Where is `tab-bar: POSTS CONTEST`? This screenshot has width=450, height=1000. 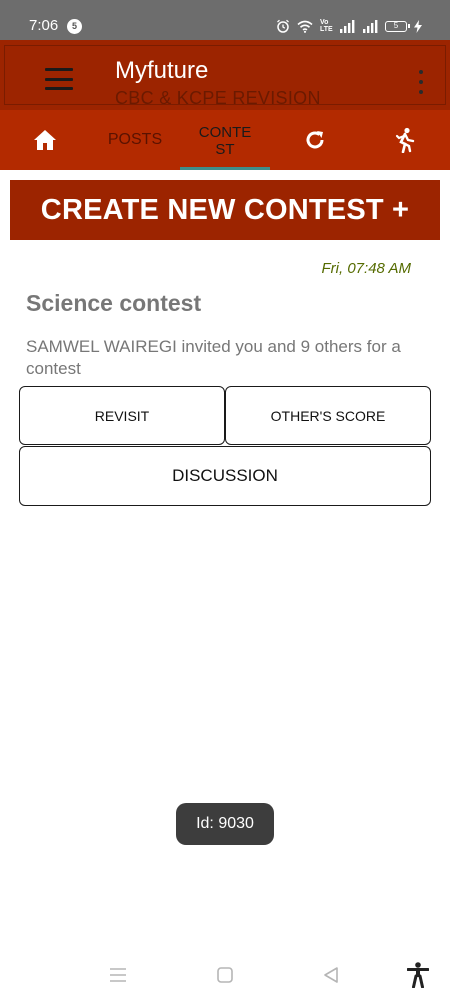 tab-bar: POSTS CONTEST is located at coordinates (225, 140).